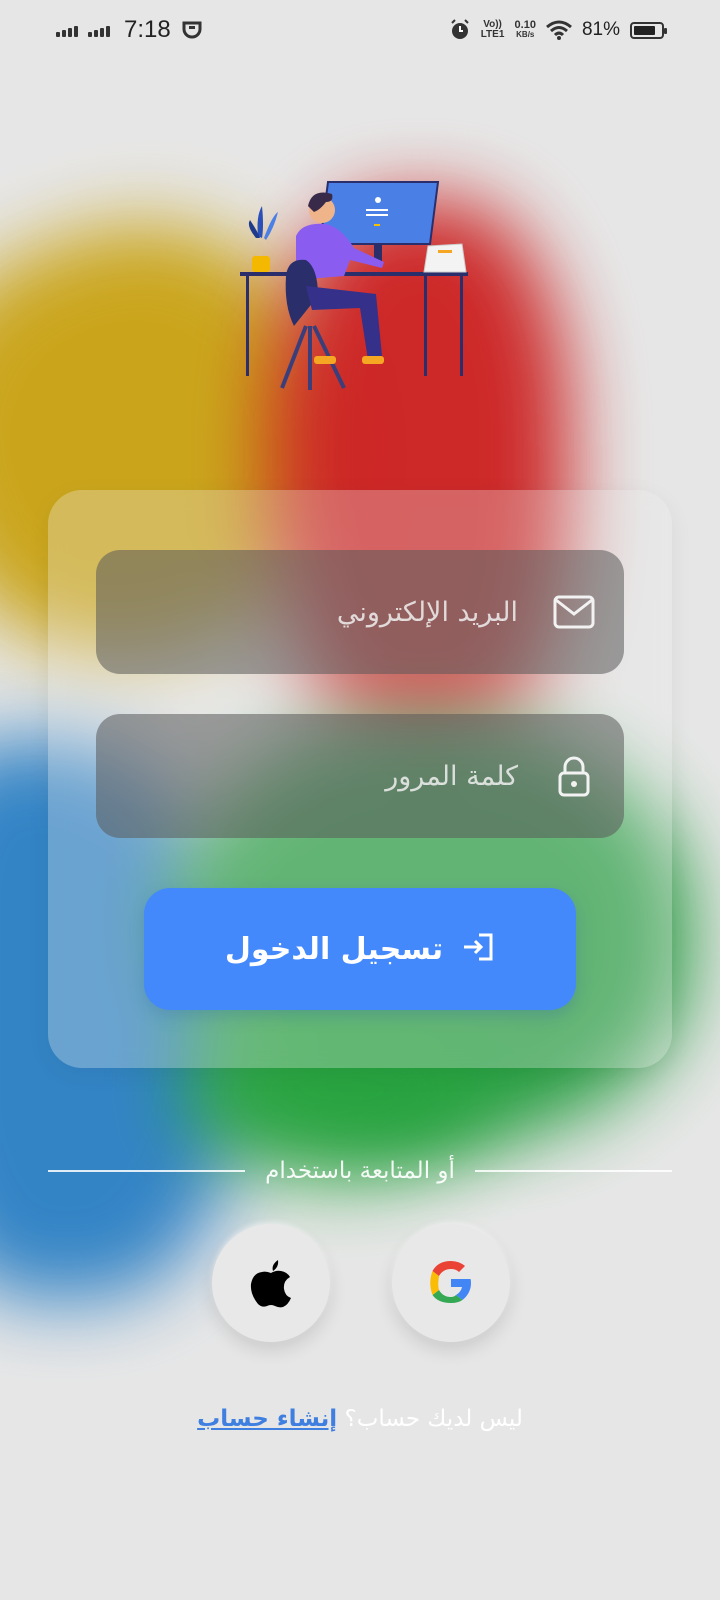  I want to click on login-button-label: تسجيل الدخول, so click(334, 949).